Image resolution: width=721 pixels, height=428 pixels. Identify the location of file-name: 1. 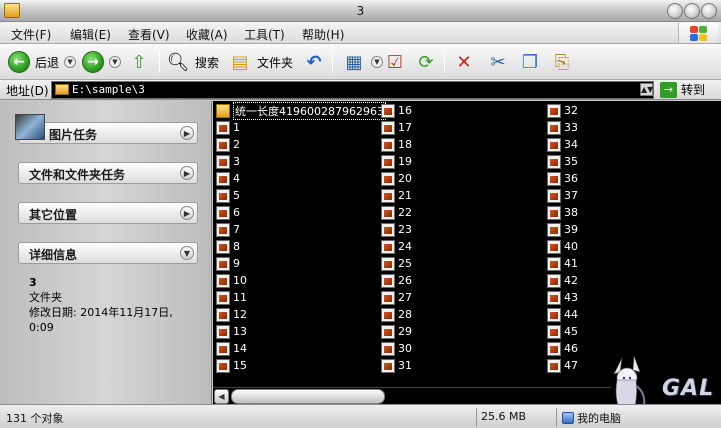
(236, 127).